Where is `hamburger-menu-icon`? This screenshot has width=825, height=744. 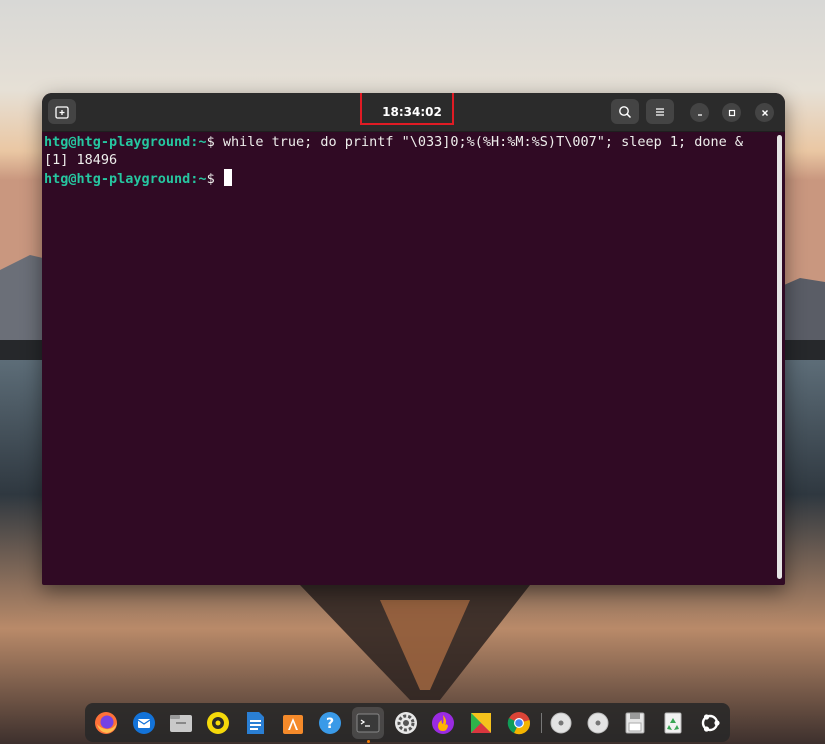 hamburger-menu-icon is located at coordinates (660, 111).